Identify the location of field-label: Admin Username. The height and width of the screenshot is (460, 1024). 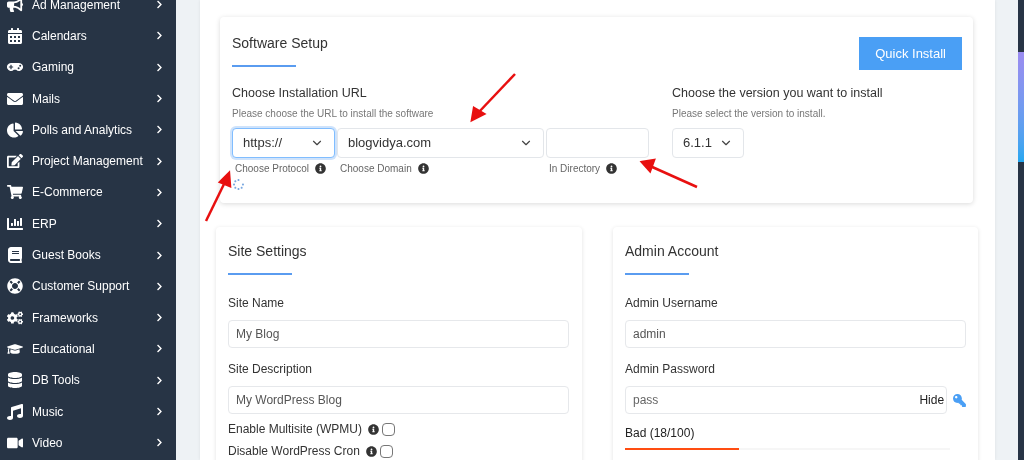
(672, 303).